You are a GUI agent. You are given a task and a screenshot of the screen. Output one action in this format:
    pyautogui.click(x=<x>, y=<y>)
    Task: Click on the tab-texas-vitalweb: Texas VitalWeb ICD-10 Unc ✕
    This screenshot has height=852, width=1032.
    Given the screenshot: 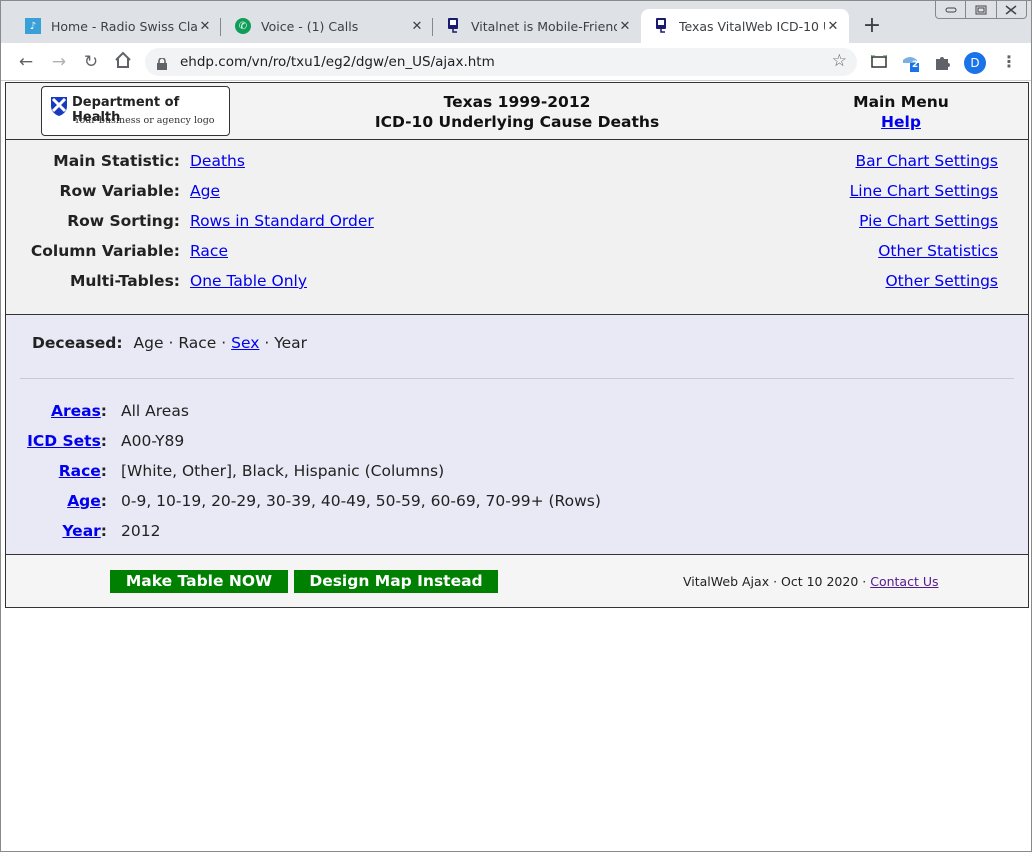 What is the action you would take?
    pyautogui.click(x=745, y=26)
    